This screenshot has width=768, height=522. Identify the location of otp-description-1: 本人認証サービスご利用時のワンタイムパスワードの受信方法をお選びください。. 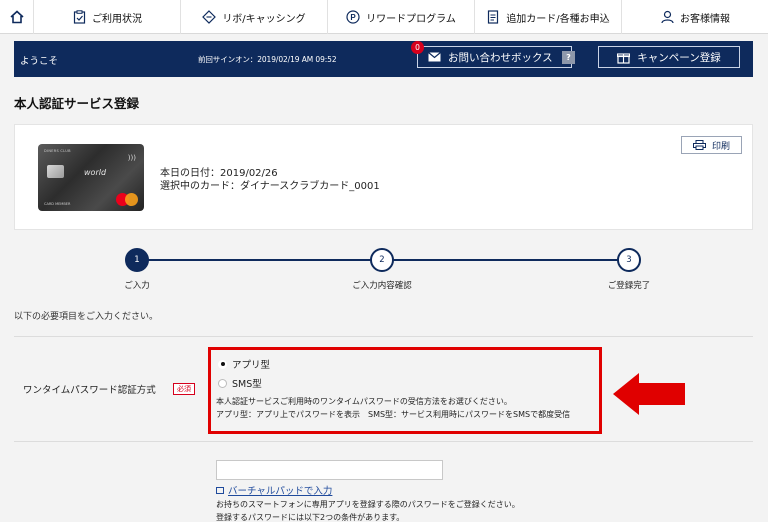
(364, 401).